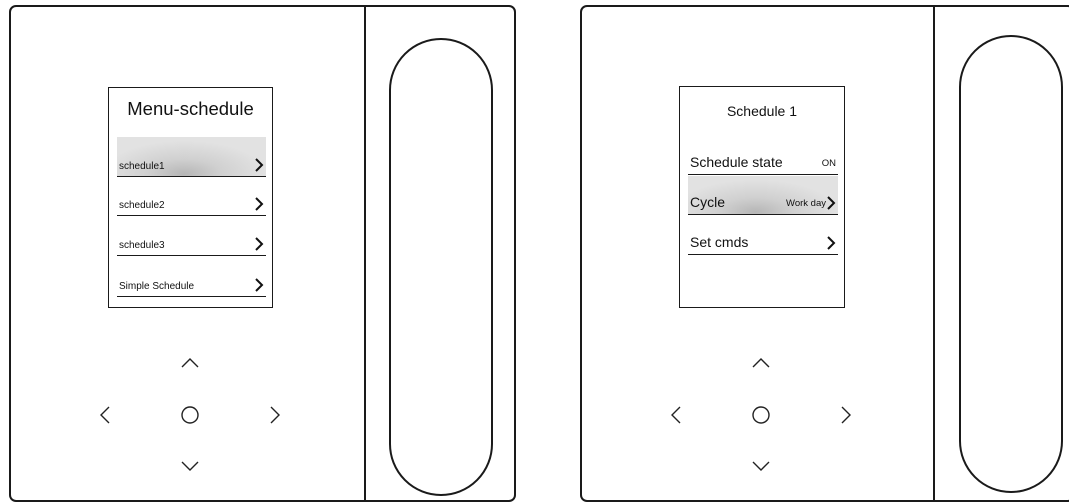 Image resolution: width=1069 pixels, height=503 pixels. What do you see at coordinates (762, 111) in the screenshot?
I see `screen-title: Schedule 1` at bounding box center [762, 111].